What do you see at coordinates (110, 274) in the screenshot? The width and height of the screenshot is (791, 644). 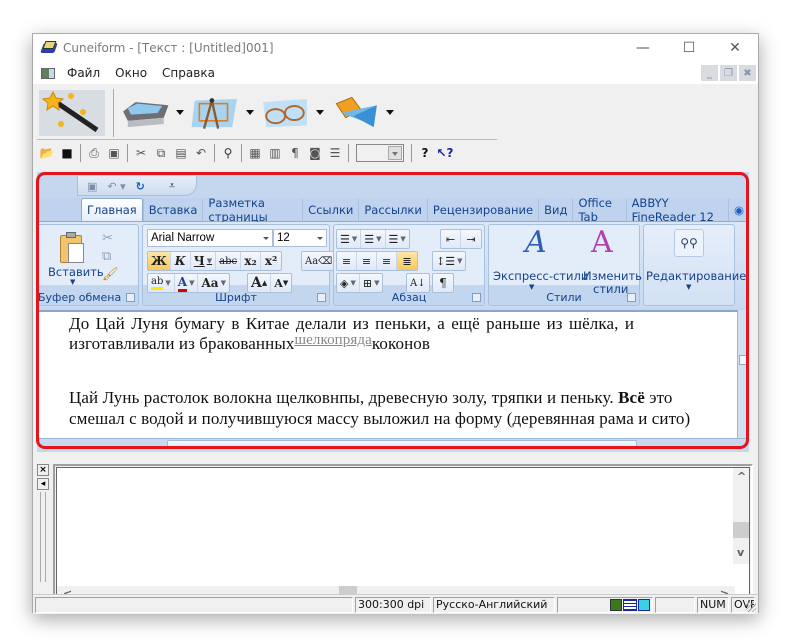 I see `format-painter-icon: 🖌` at bounding box center [110, 274].